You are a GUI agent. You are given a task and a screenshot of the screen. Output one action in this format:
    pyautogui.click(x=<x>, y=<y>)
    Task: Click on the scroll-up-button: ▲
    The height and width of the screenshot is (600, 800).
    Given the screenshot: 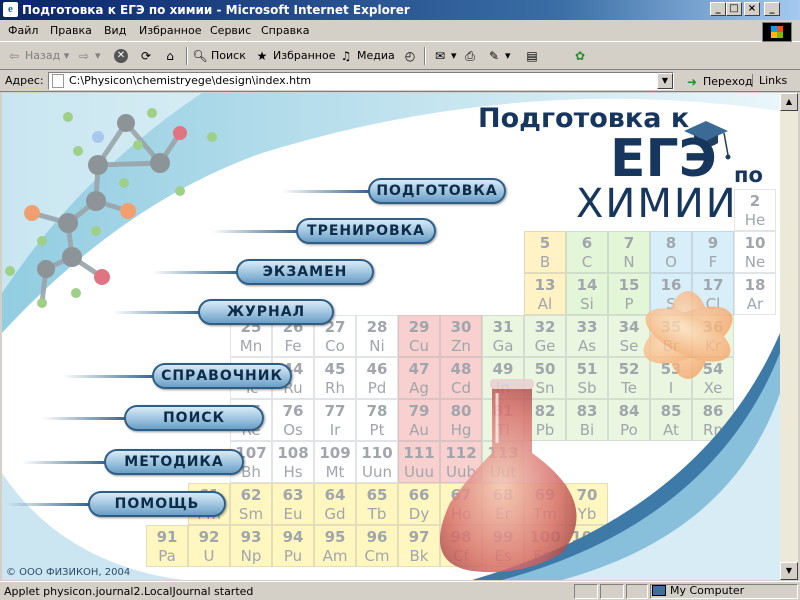 What is the action you would take?
    pyautogui.click(x=789, y=102)
    